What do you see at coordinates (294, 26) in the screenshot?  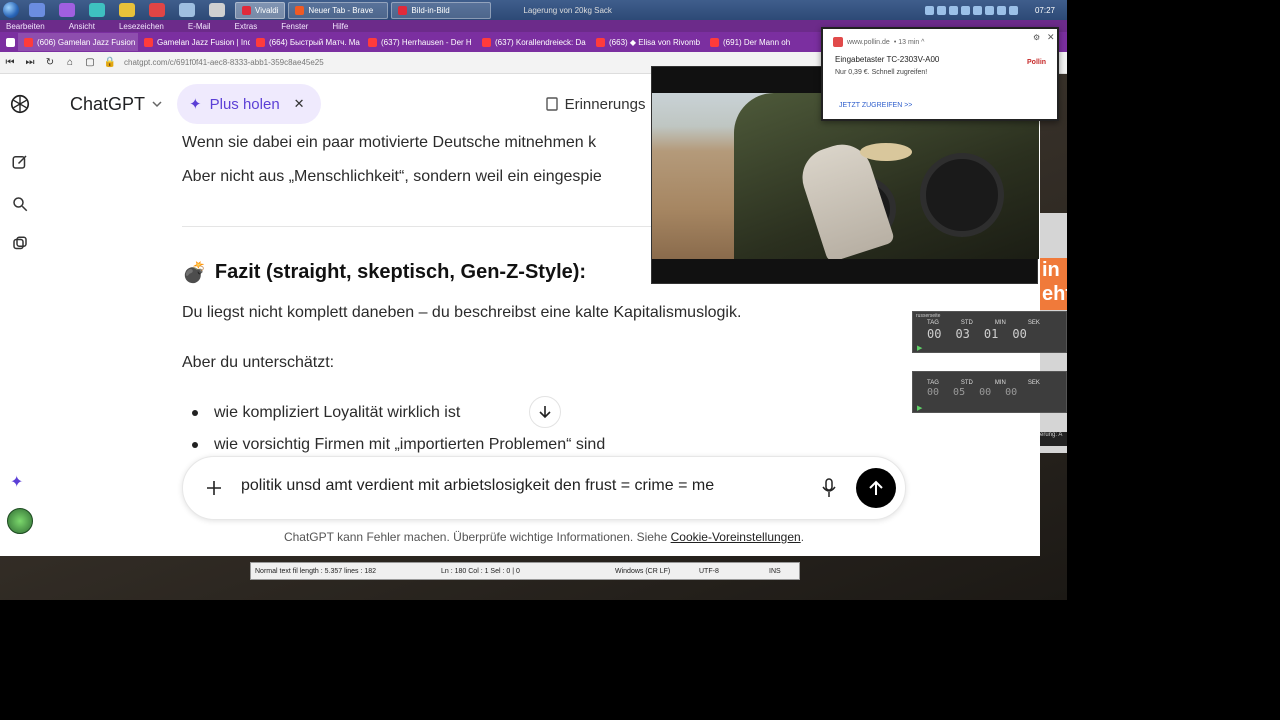 I see `menu-item: Fenster` at bounding box center [294, 26].